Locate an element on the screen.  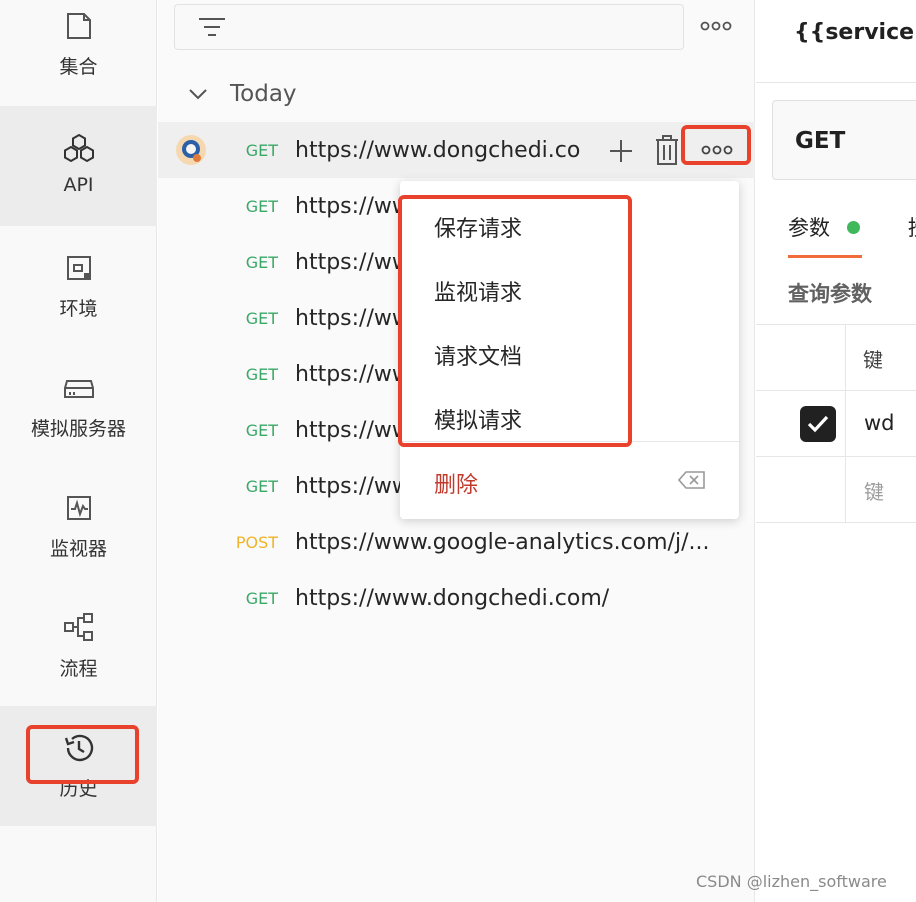
param-key-cell: wd is located at coordinates (879, 423).